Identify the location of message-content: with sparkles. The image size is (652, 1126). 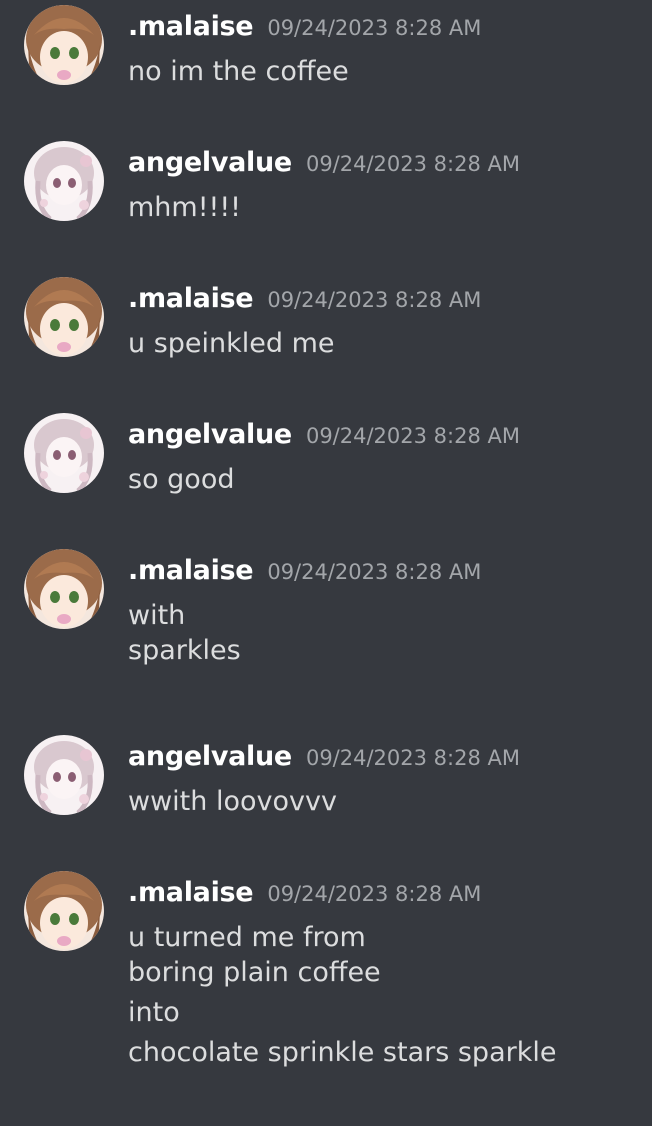
(184, 636).